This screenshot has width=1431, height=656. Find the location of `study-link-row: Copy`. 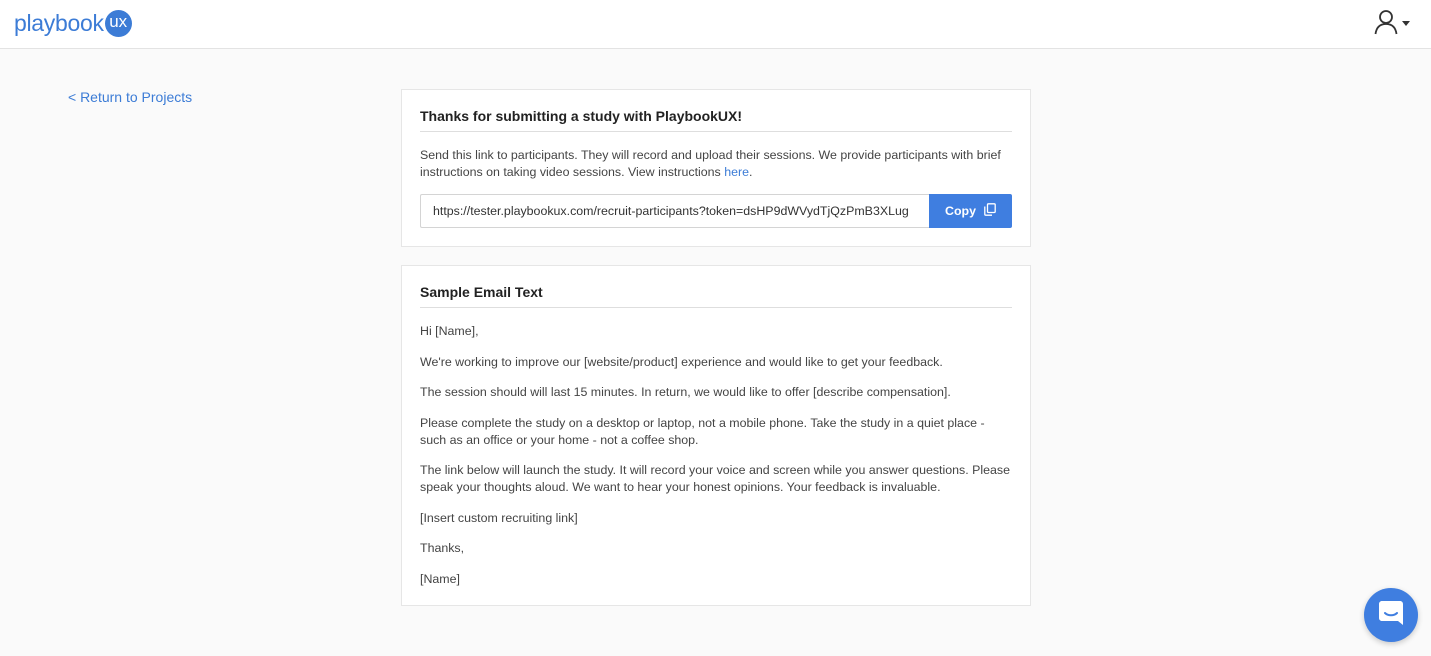

study-link-row: Copy is located at coordinates (716, 211).